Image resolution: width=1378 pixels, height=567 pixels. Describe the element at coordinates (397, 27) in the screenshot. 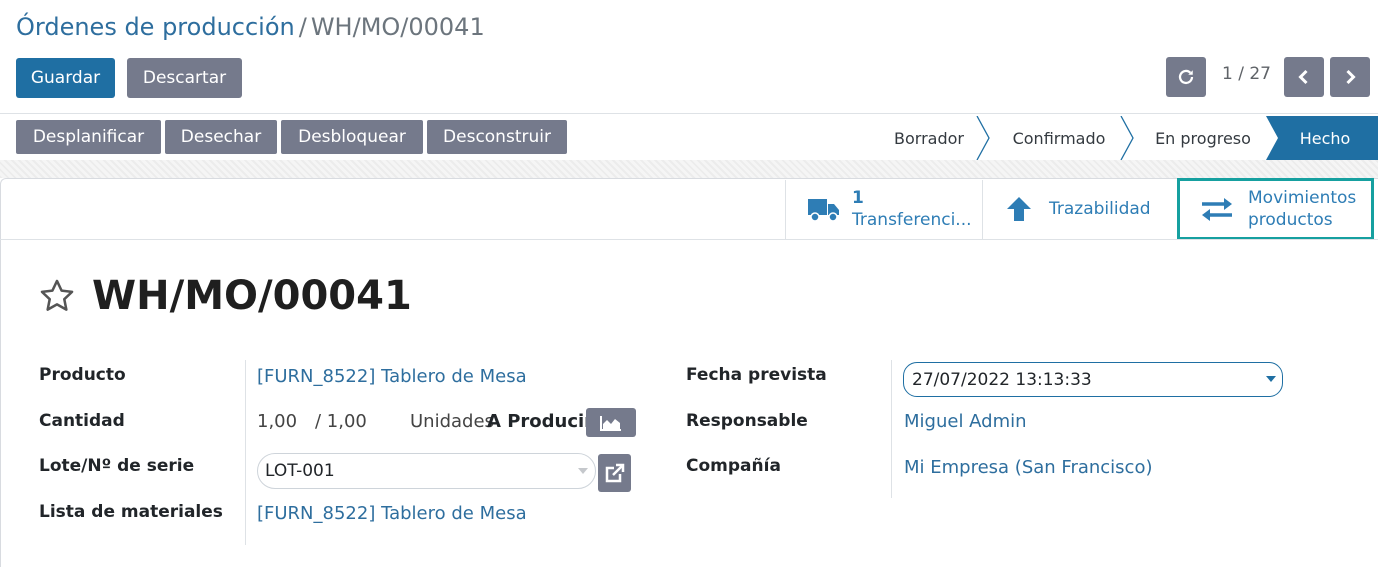

I see `breadcrumb-current: WH/MO/00041` at that location.